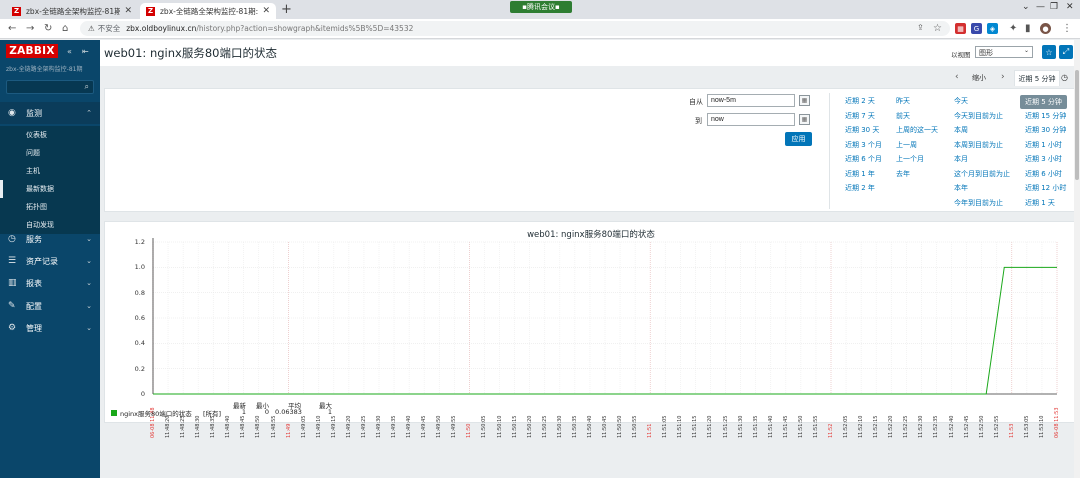 This screenshot has height=478, width=1080. Describe the element at coordinates (50, 261) in the screenshot. I see `sidebar-item-inventory: ☰ 资产记录 ⌄` at that location.